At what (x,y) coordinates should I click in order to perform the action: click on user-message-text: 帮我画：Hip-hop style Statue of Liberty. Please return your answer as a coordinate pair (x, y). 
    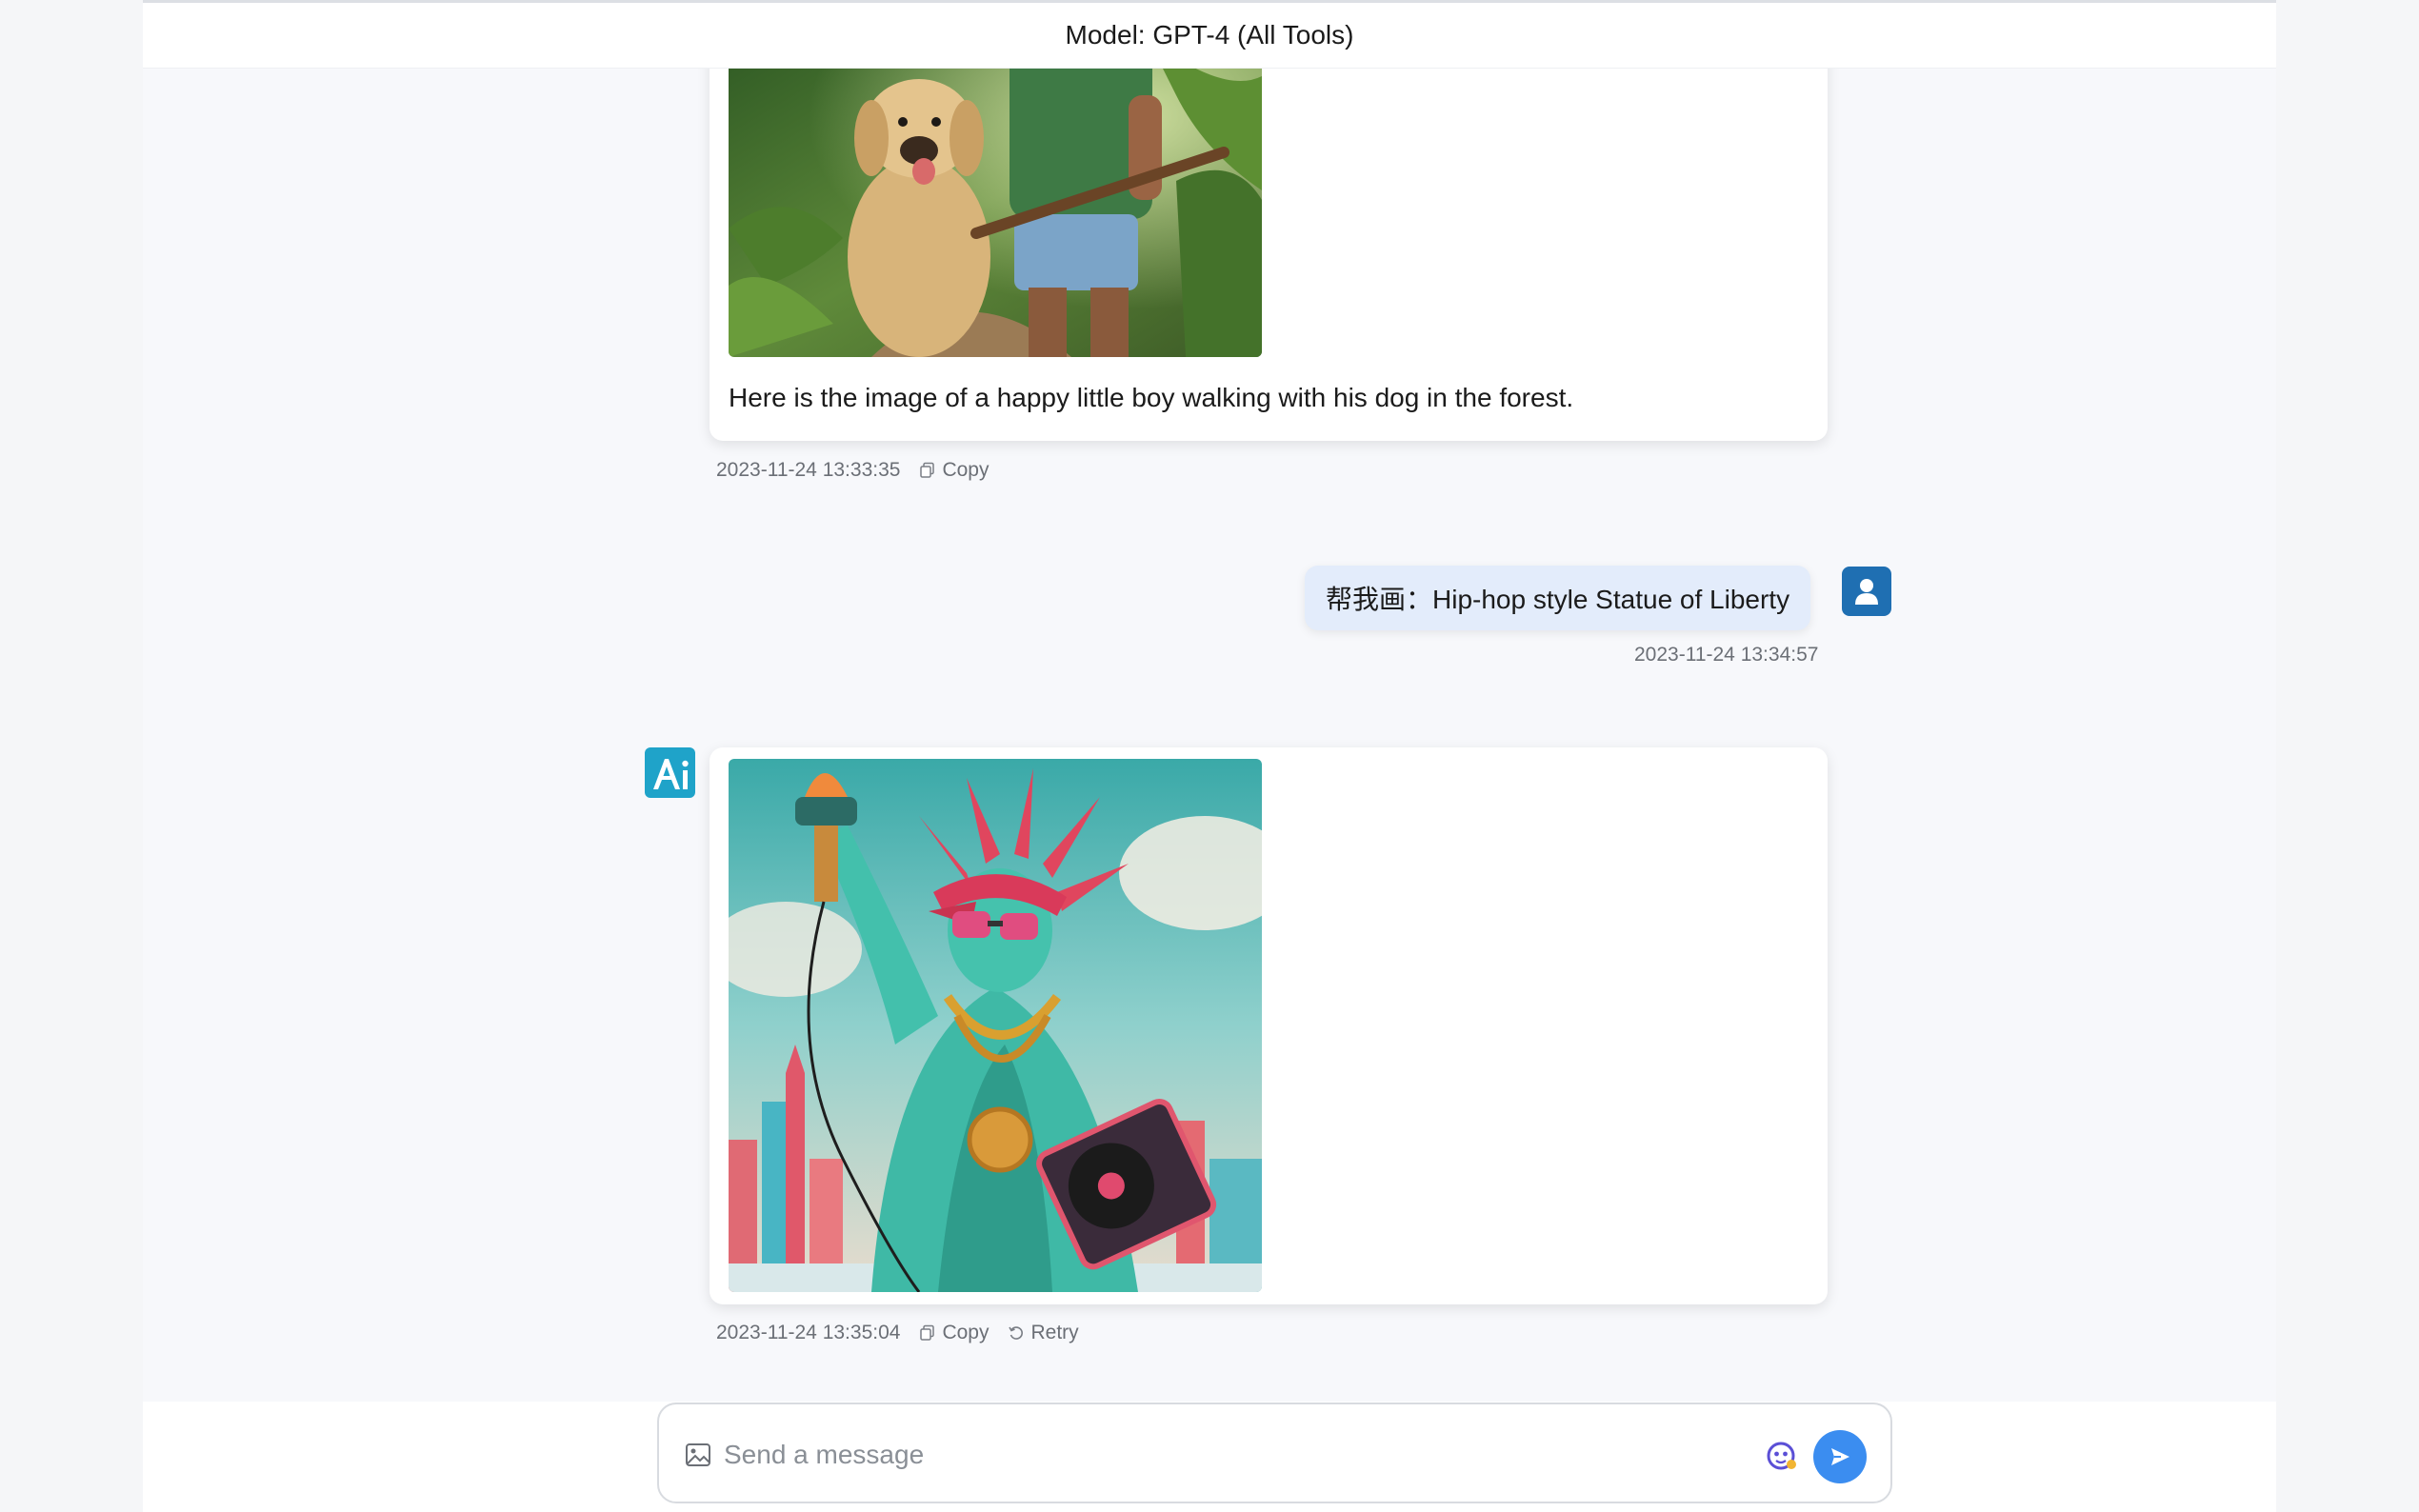
    Looking at the image, I should click on (1558, 599).